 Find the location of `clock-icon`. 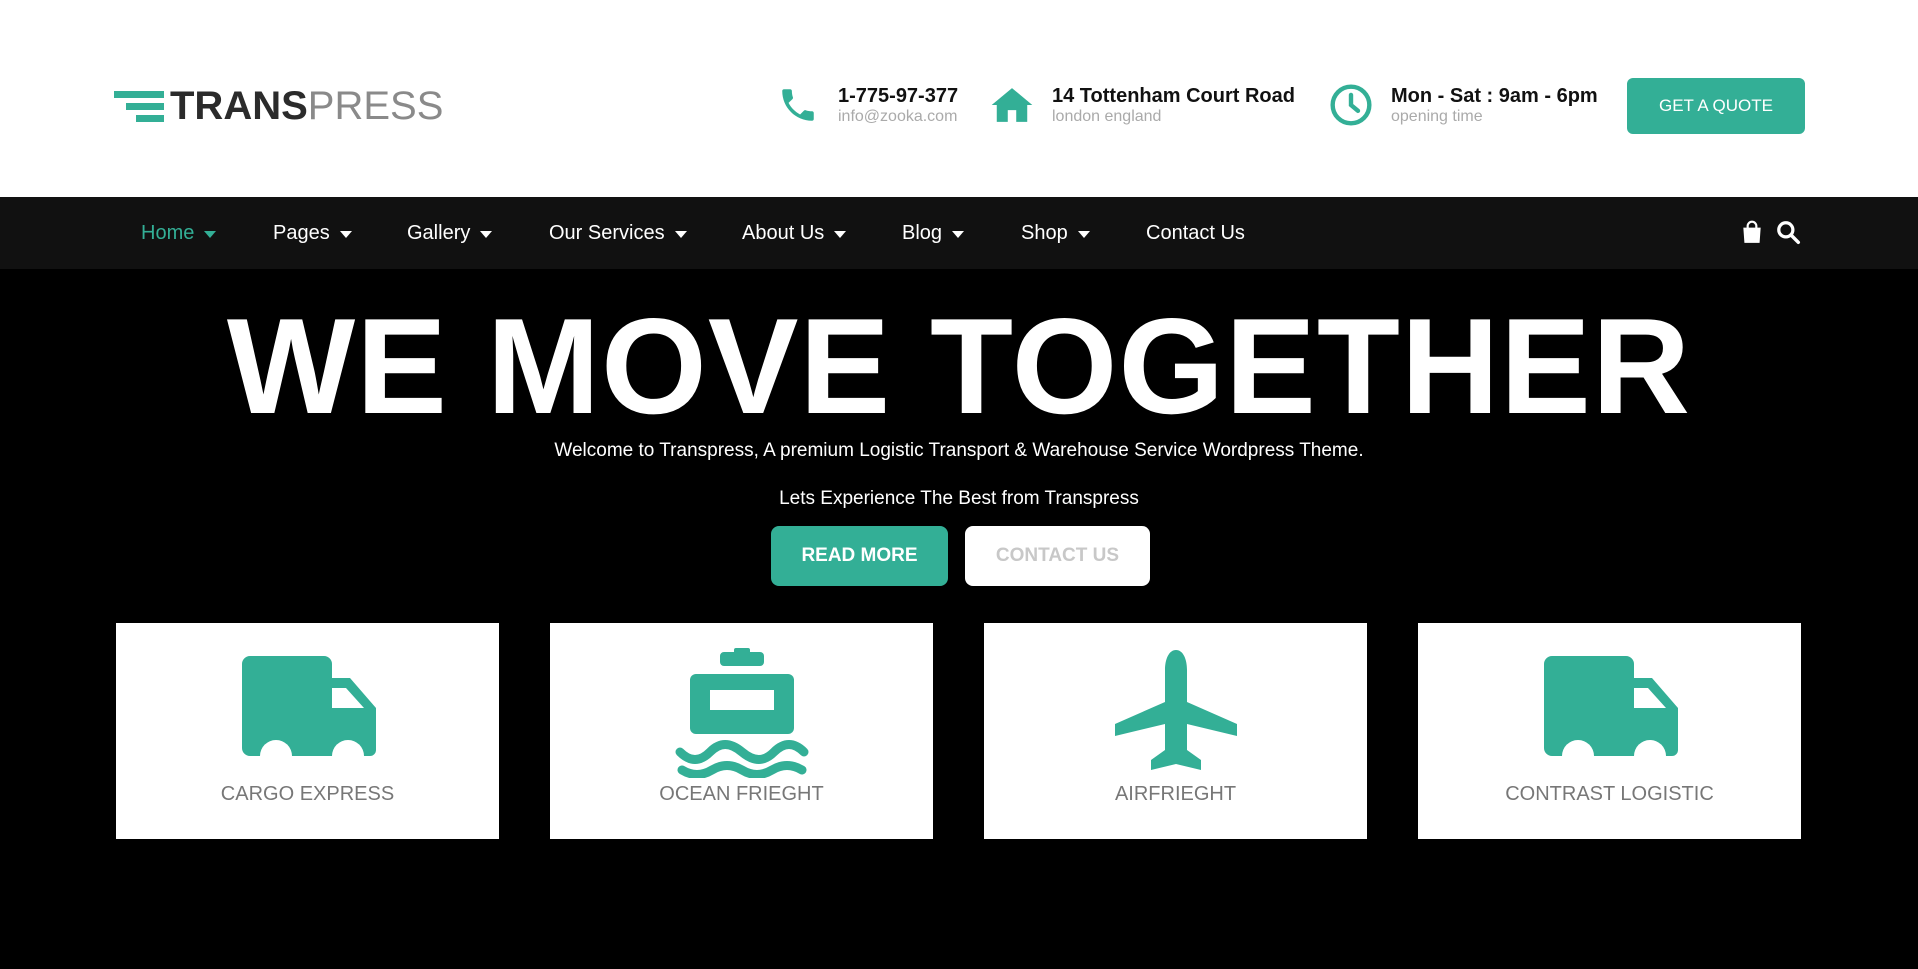

clock-icon is located at coordinates (1351, 105).